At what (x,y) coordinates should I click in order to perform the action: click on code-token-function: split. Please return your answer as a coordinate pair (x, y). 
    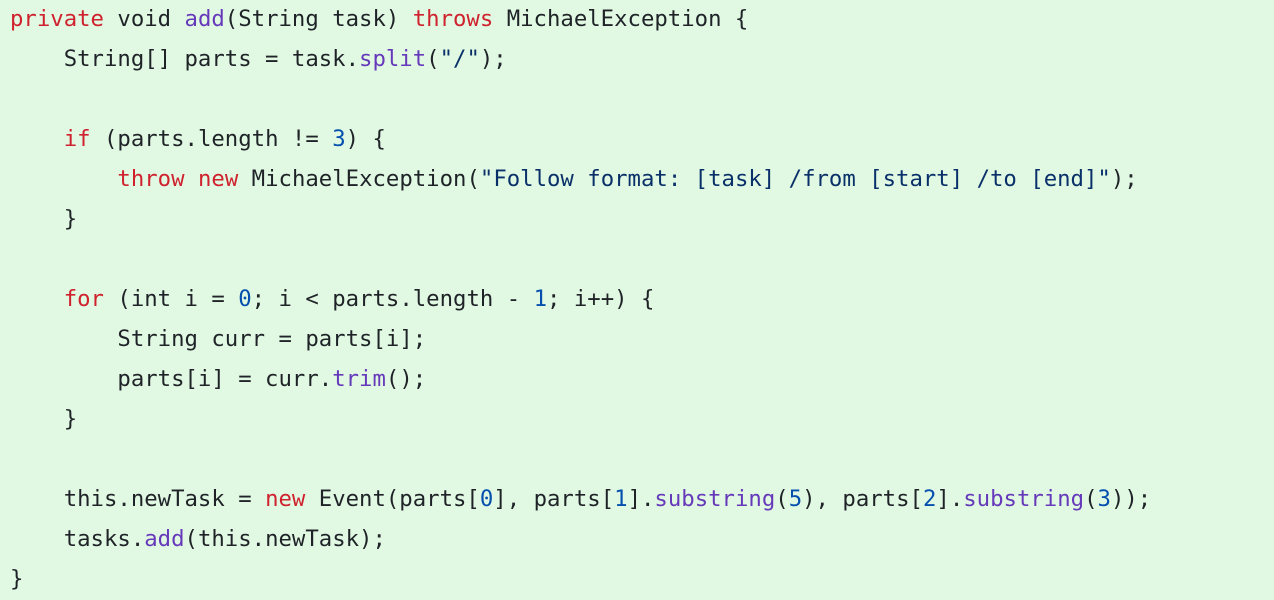
    Looking at the image, I should click on (393, 59).